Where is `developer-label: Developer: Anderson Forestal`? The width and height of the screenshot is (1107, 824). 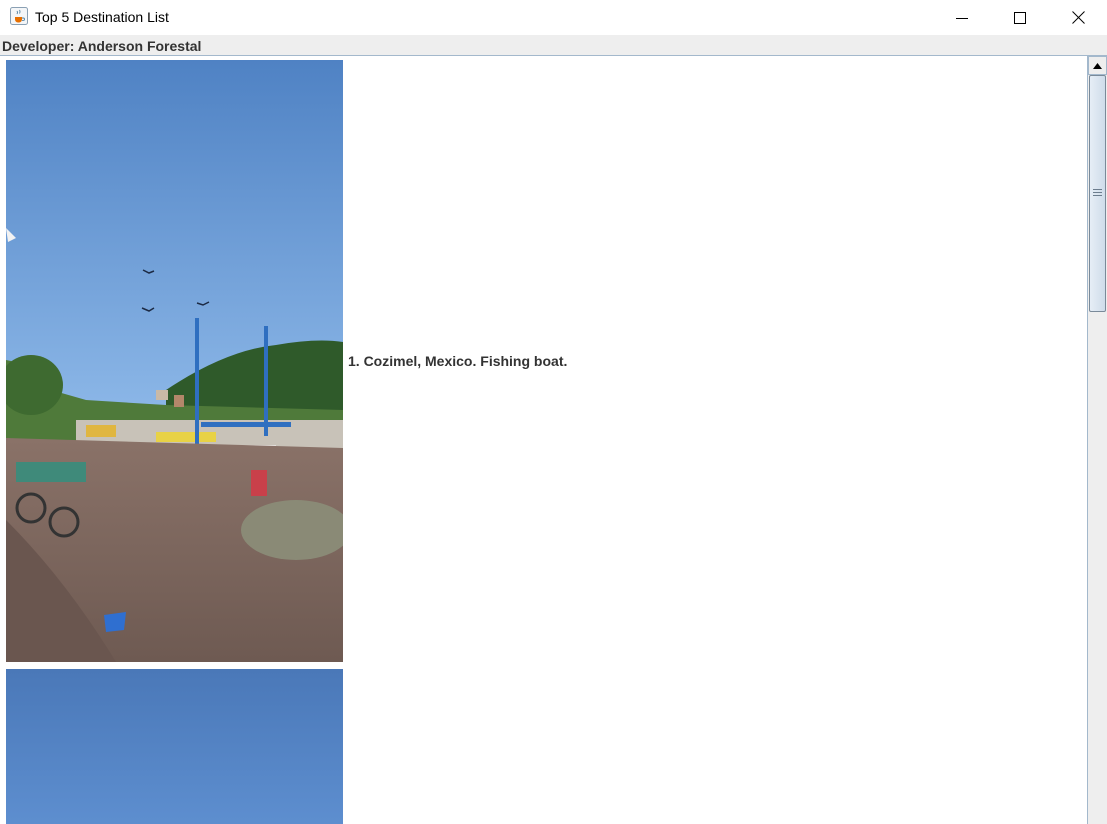
developer-label: Developer: Anderson Forestal is located at coordinates (102, 46).